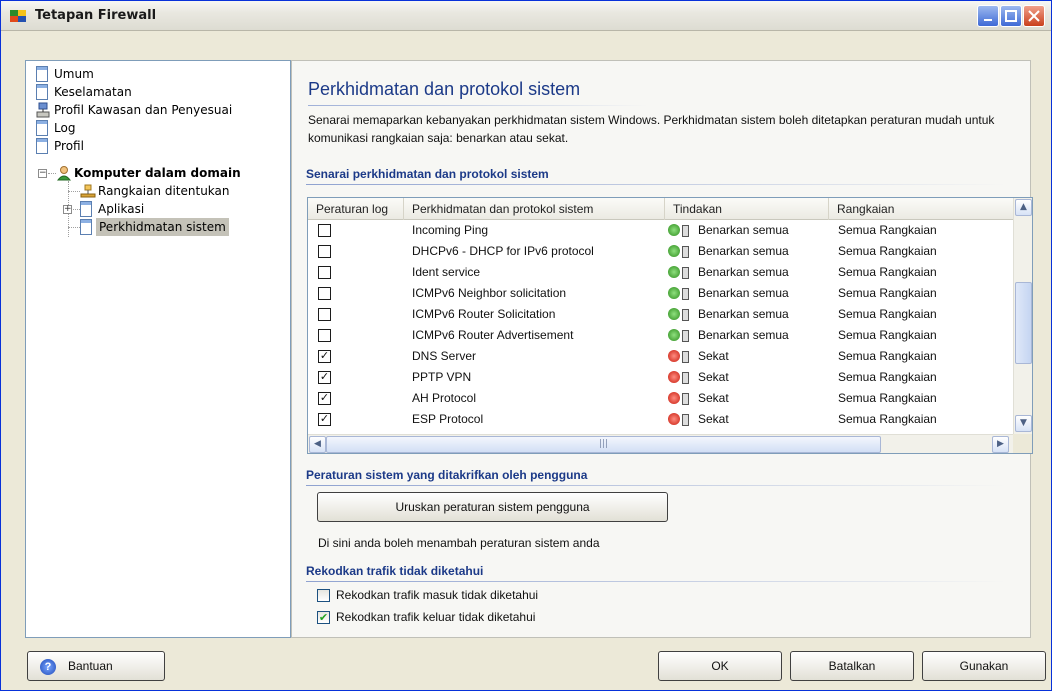 The width and height of the screenshot is (1052, 691). What do you see at coordinates (1011, 16) in the screenshot?
I see `maximize-button` at bounding box center [1011, 16].